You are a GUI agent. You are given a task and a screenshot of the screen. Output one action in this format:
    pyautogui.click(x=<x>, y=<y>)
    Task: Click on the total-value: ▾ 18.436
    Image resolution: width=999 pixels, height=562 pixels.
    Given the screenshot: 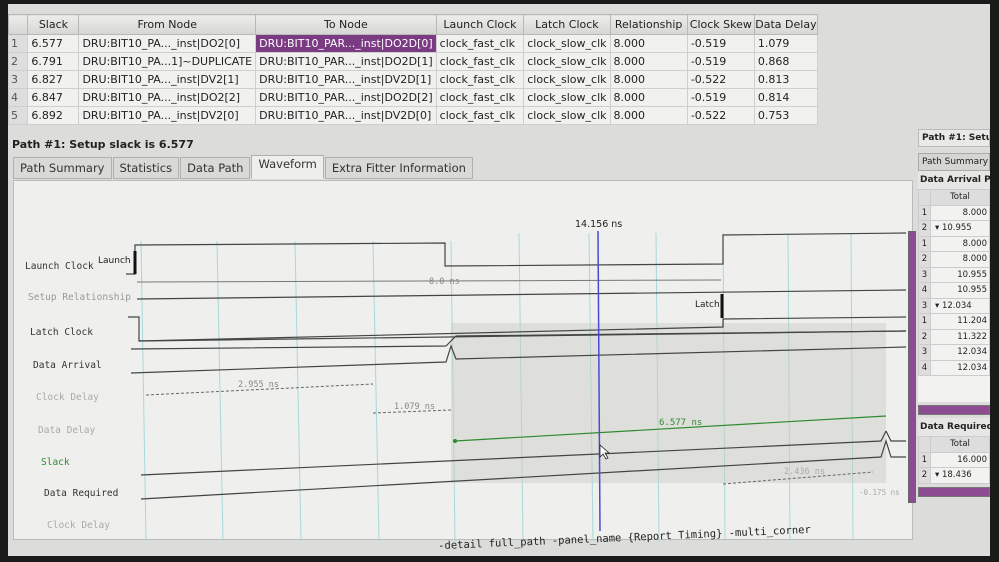 What is the action you would take?
    pyautogui.click(x=960, y=475)
    